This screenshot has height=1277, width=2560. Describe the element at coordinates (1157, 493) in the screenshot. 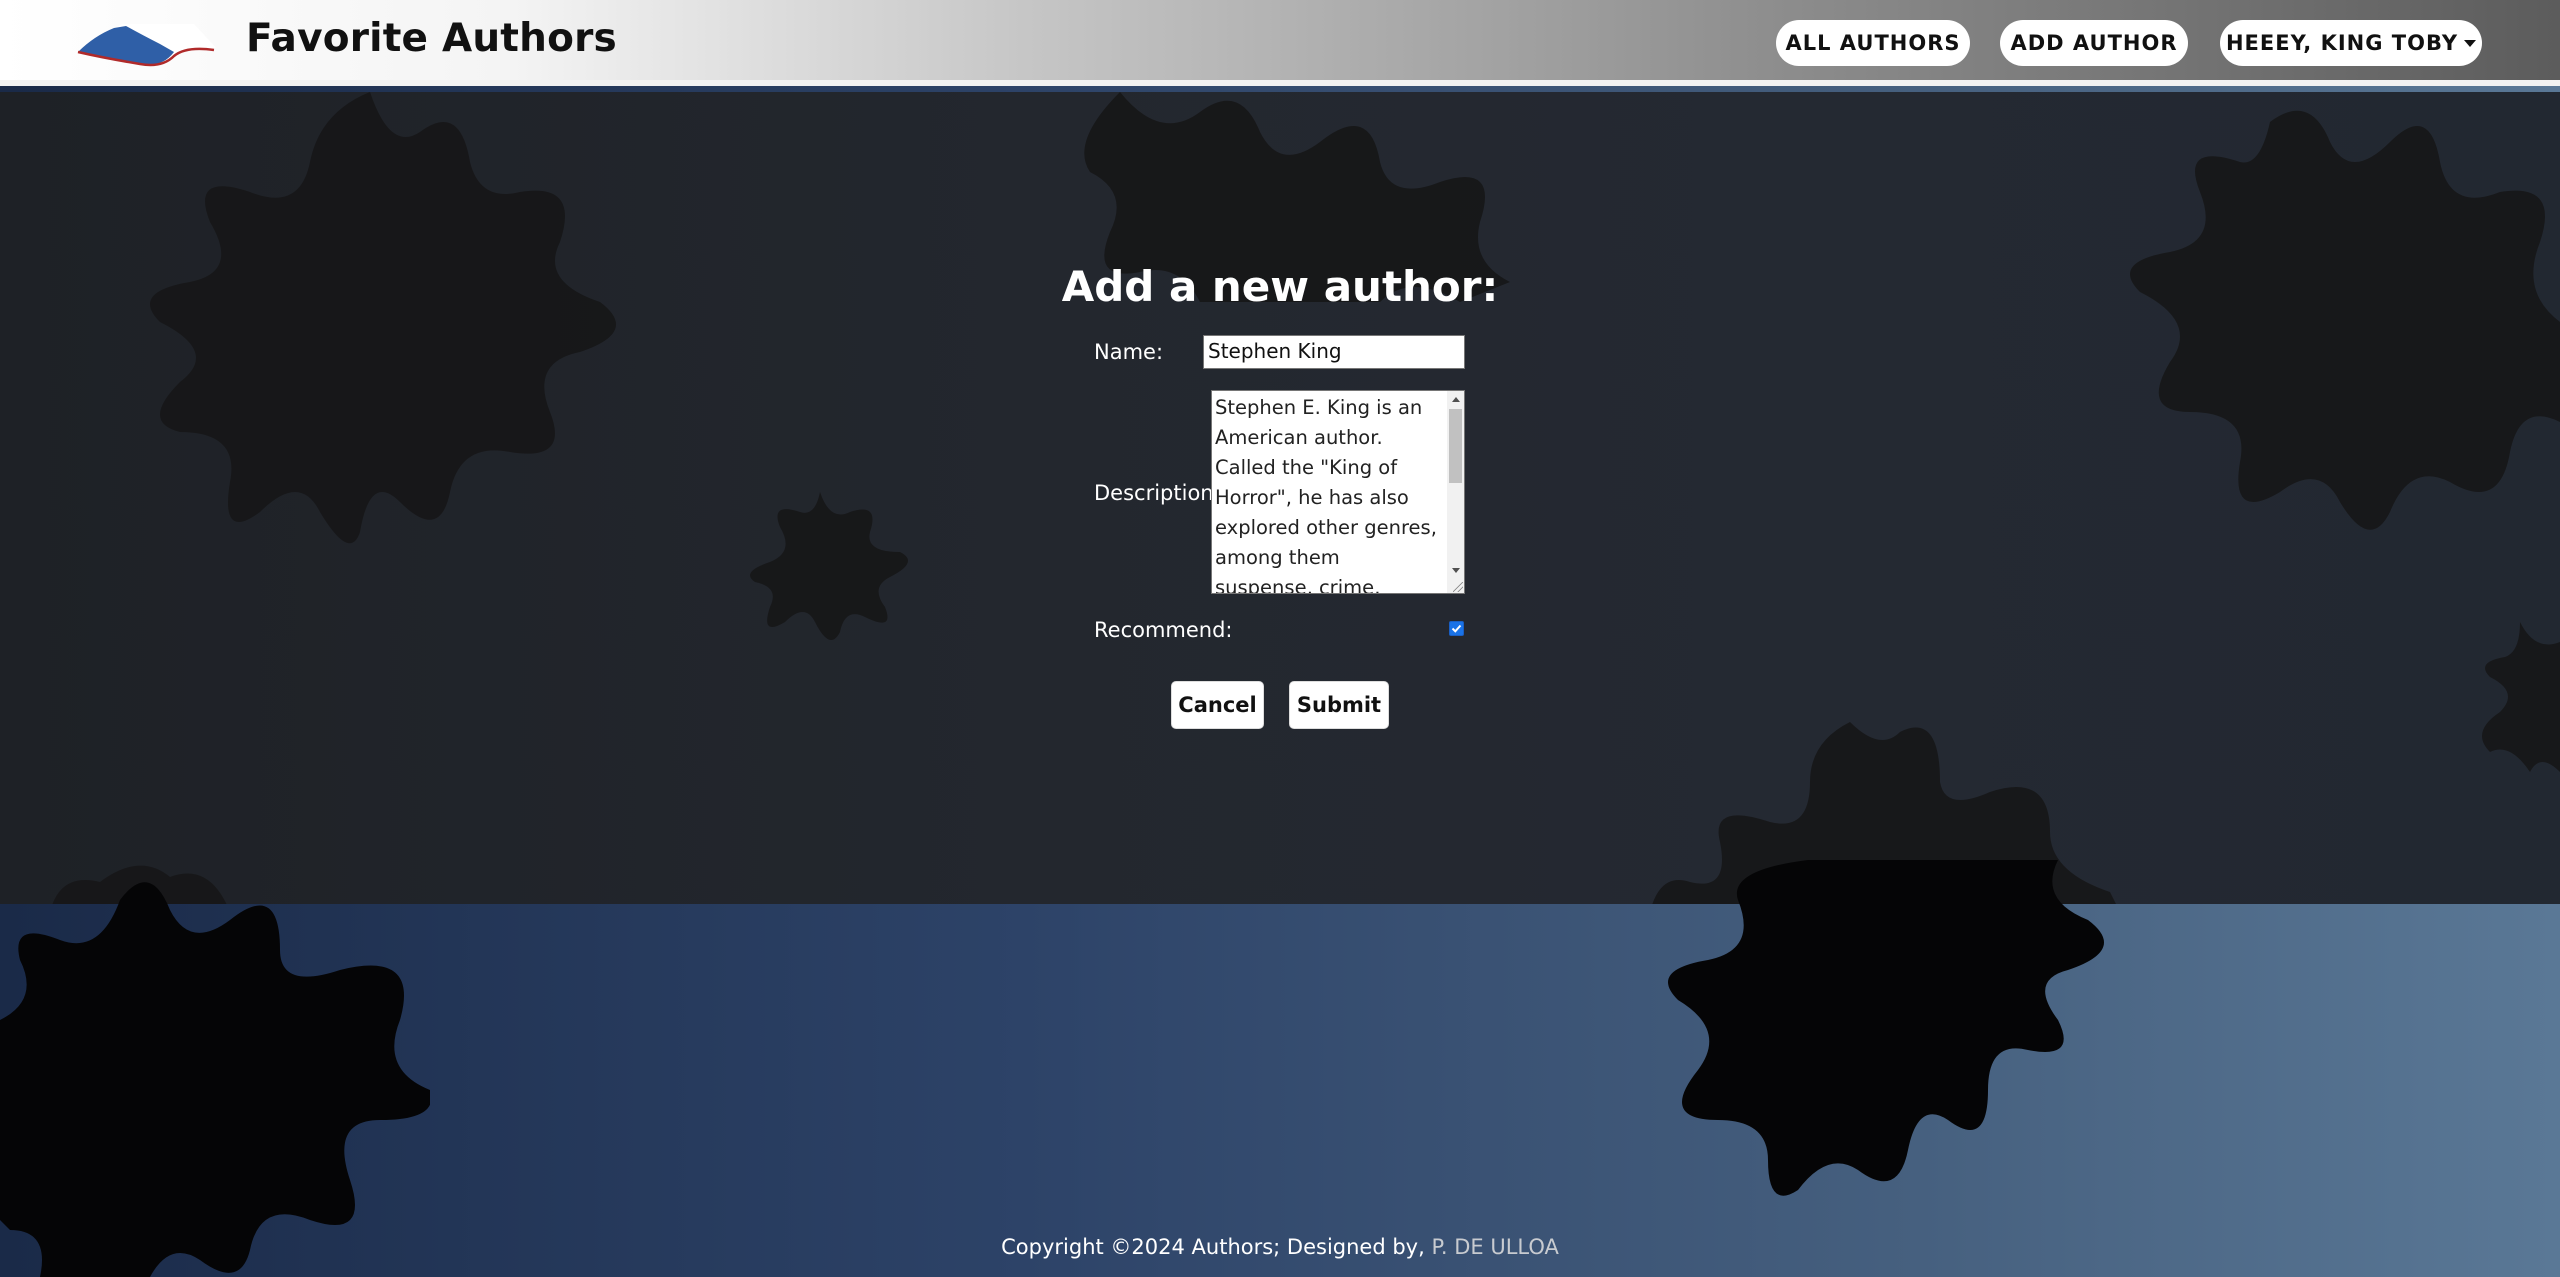

I see `description-label: Description:` at that location.